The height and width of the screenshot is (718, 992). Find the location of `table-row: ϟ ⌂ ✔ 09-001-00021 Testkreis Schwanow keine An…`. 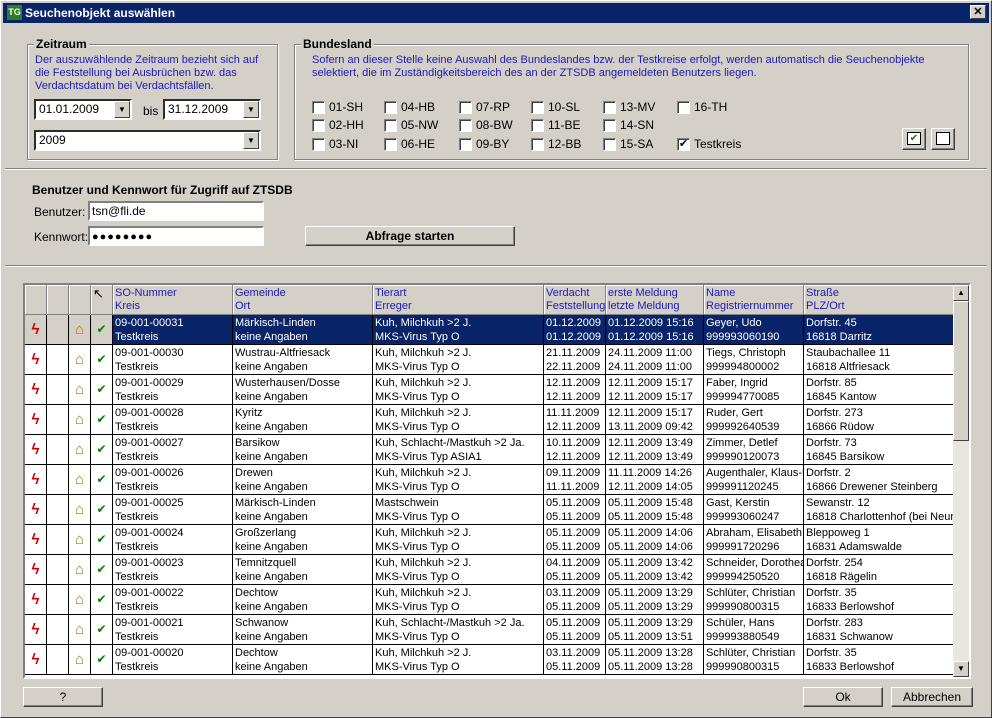

table-row: ϟ ⌂ ✔ 09-001-00021 Testkreis Schwanow keine An… is located at coordinates (490, 630).